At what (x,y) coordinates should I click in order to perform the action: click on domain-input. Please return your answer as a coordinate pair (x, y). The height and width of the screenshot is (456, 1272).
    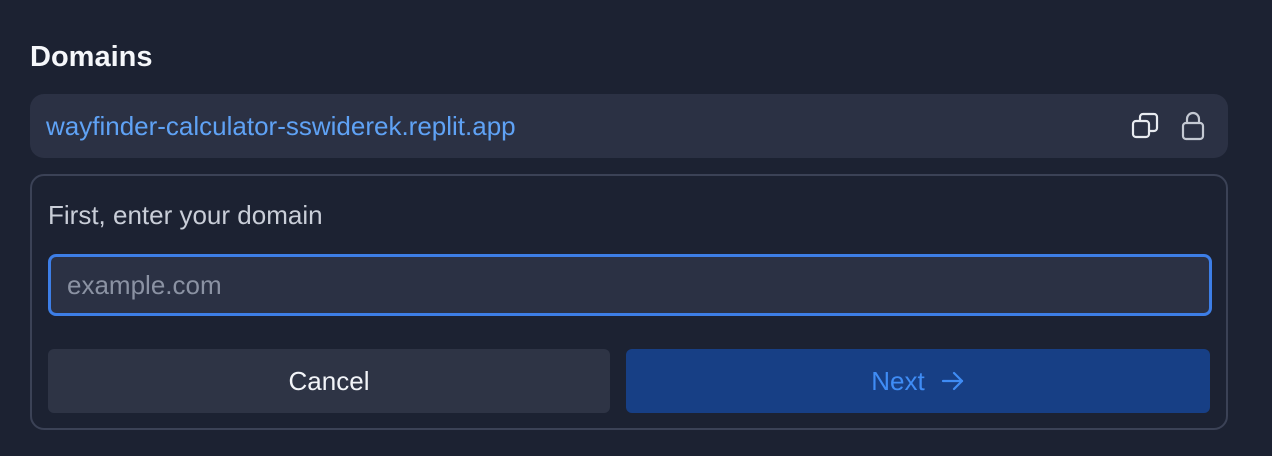
    Looking at the image, I should click on (630, 285).